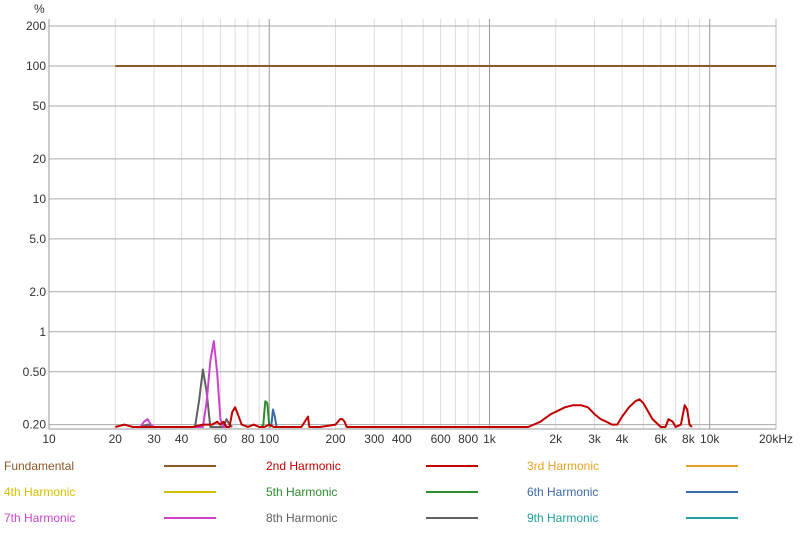  What do you see at coordinates (623, 439) in the screenshot?
I see `x-tick-label: 4k` at bounding box center [623, 439].